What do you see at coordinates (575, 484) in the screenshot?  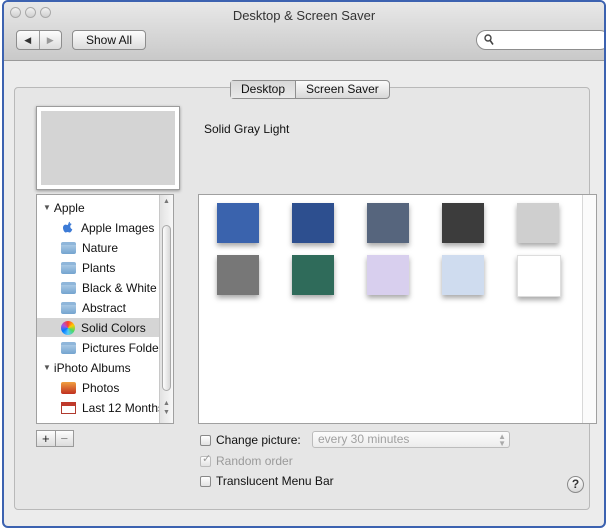 I see `help-button: ?` at bounding box center [575, 484].